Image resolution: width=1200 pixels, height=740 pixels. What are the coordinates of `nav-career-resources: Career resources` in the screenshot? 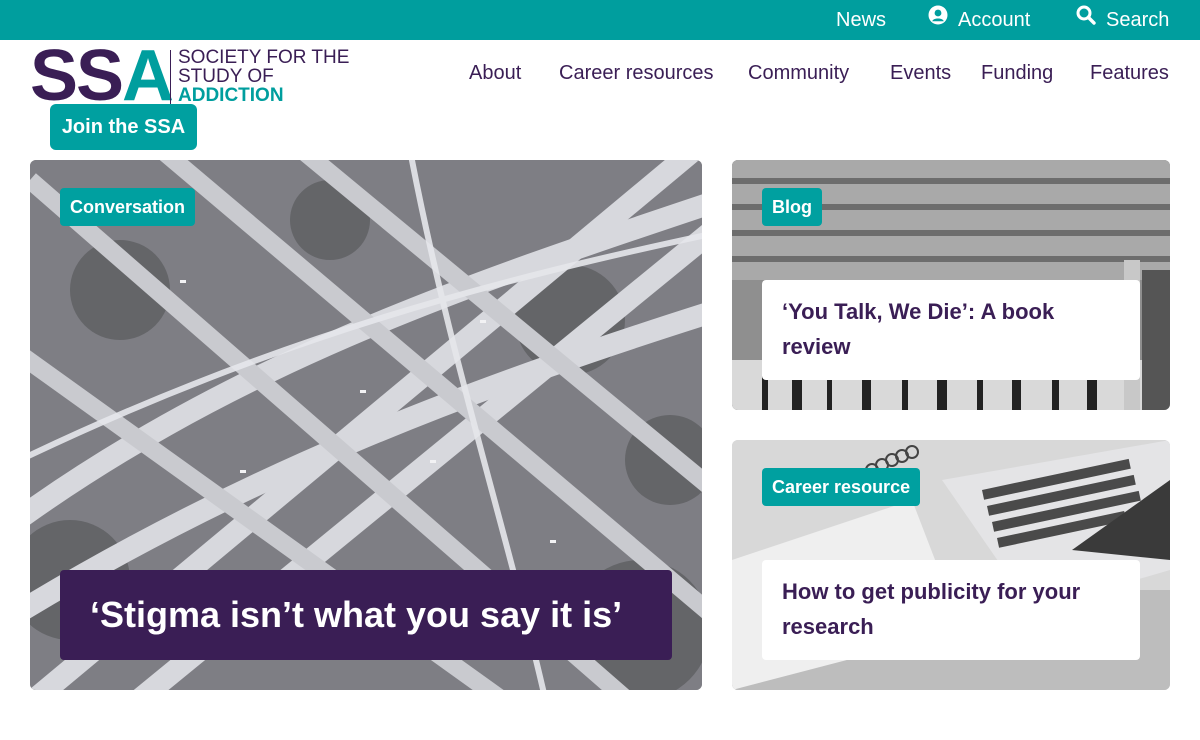 It's located at (636, 73).